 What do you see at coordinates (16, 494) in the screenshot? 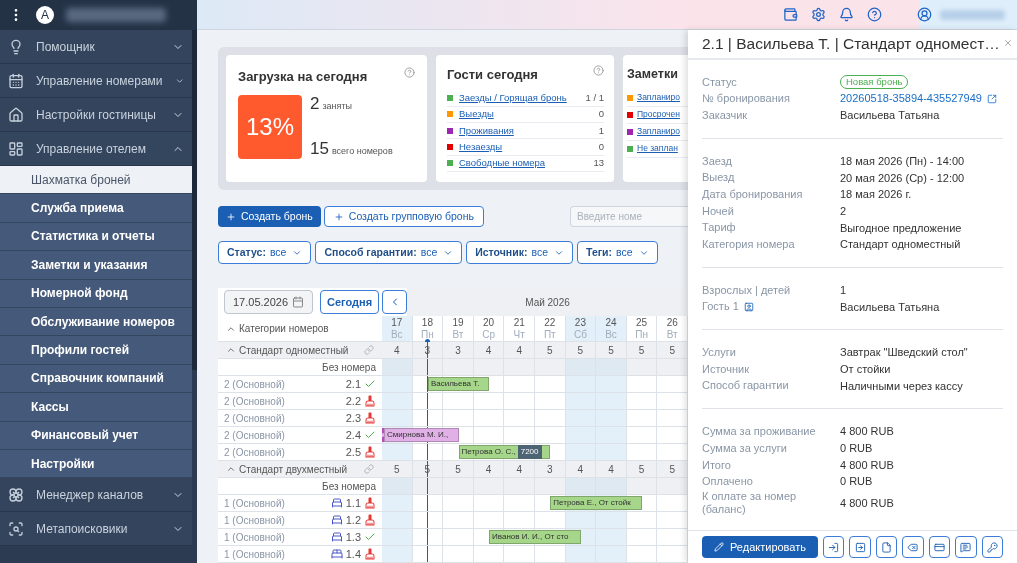
I see `flower-icon` at bounding box center [16, 494].